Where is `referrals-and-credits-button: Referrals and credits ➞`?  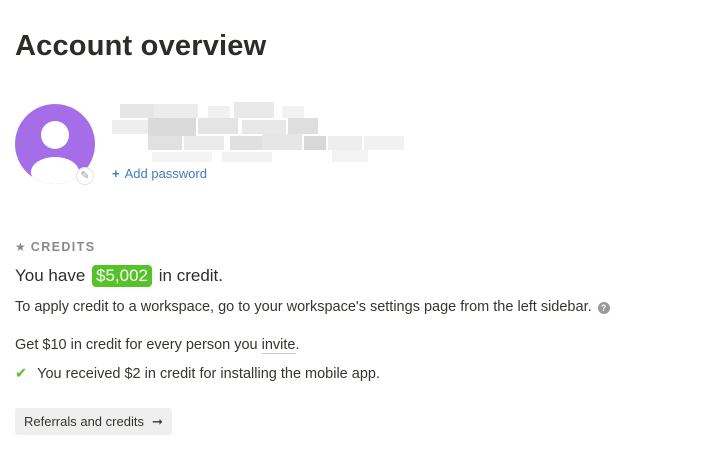
referrals-and-credits-button: Referrals and credits ➞ is located at coordinates (93, 421).